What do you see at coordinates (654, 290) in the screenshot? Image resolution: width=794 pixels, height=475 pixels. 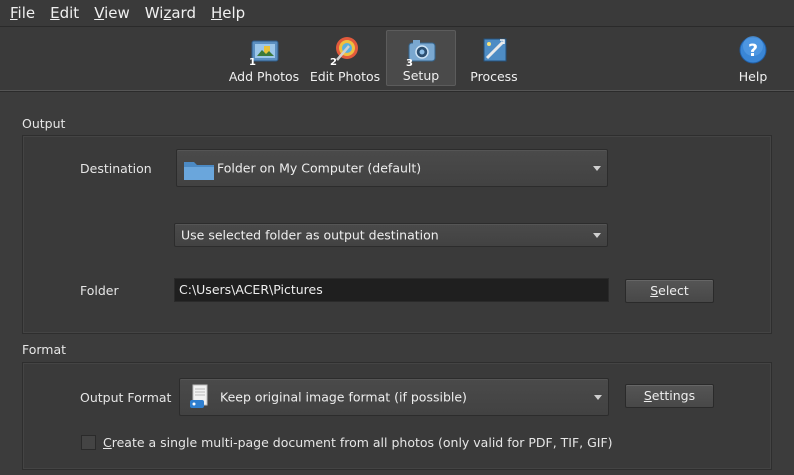 I see `select-button-key: S` at bounding box center [654, 290].